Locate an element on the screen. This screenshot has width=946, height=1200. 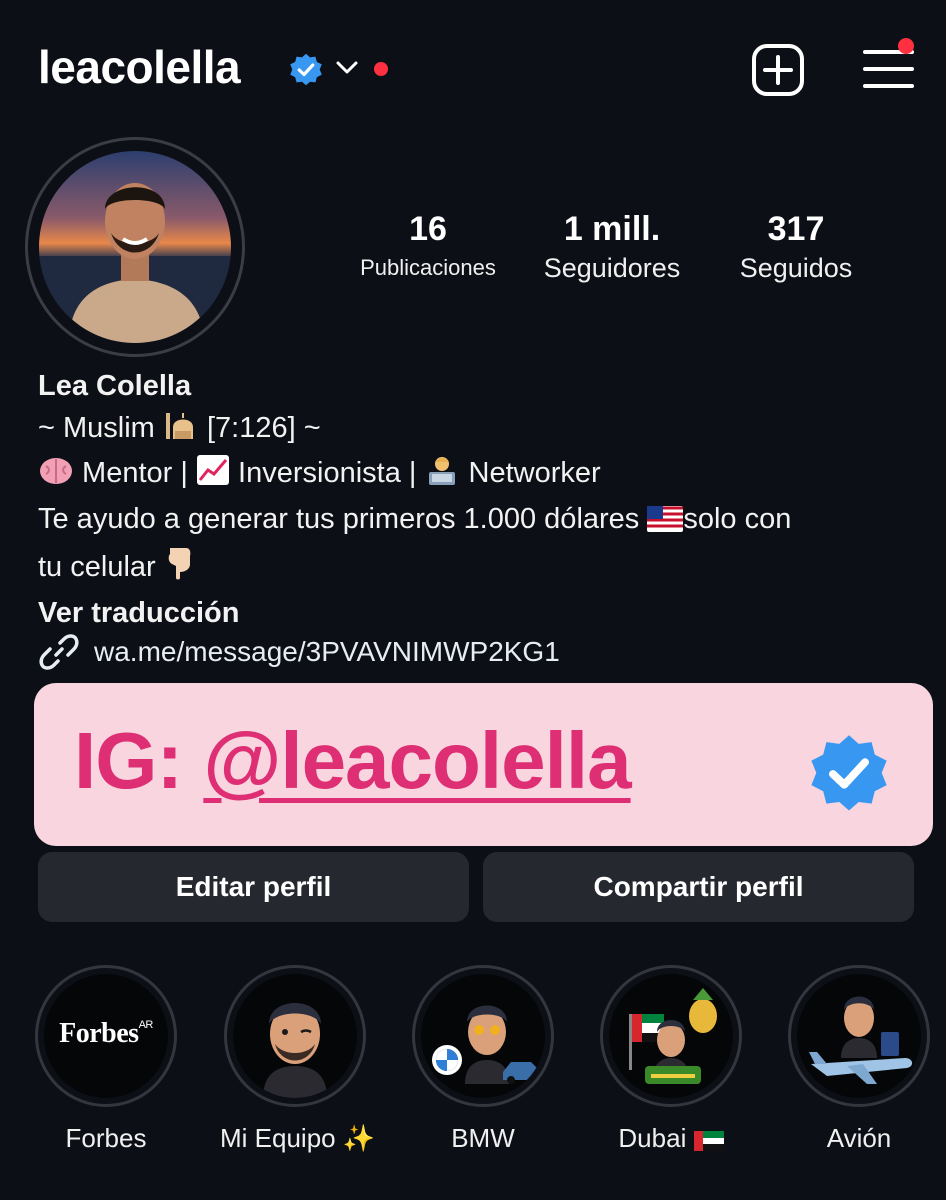
highlight-avion: Avión is located at coordinates (859, 1059).